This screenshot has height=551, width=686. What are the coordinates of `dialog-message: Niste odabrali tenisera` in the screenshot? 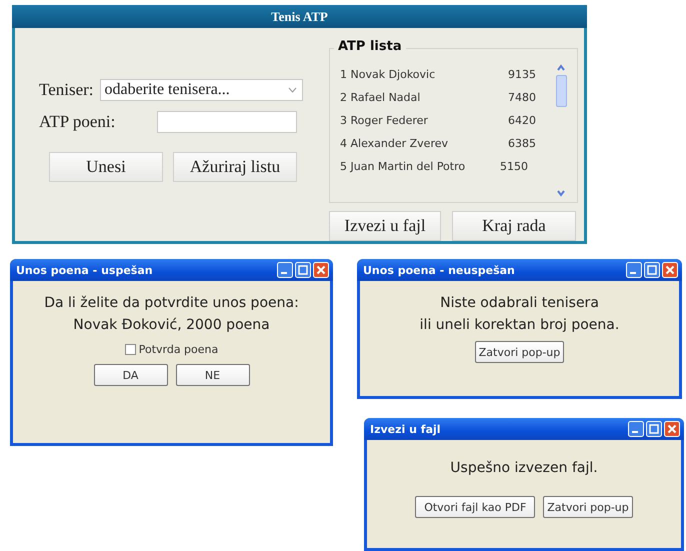 It's located at (519, 303).